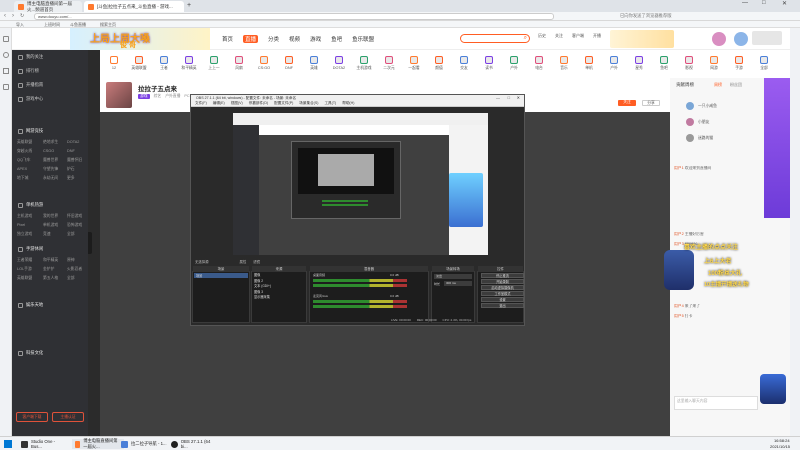 The height and width of the screenshot is (450, 800). What do you see at coordinates (777, 148) in the screenshot?
I see `activity-sidebar` at bounding box center [777, 148].